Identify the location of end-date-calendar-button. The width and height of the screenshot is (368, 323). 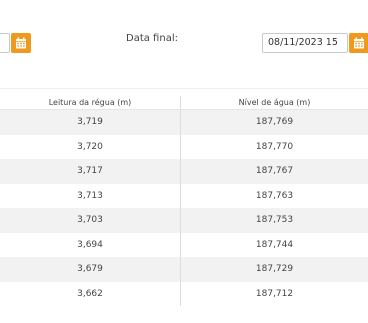
(358, 43).